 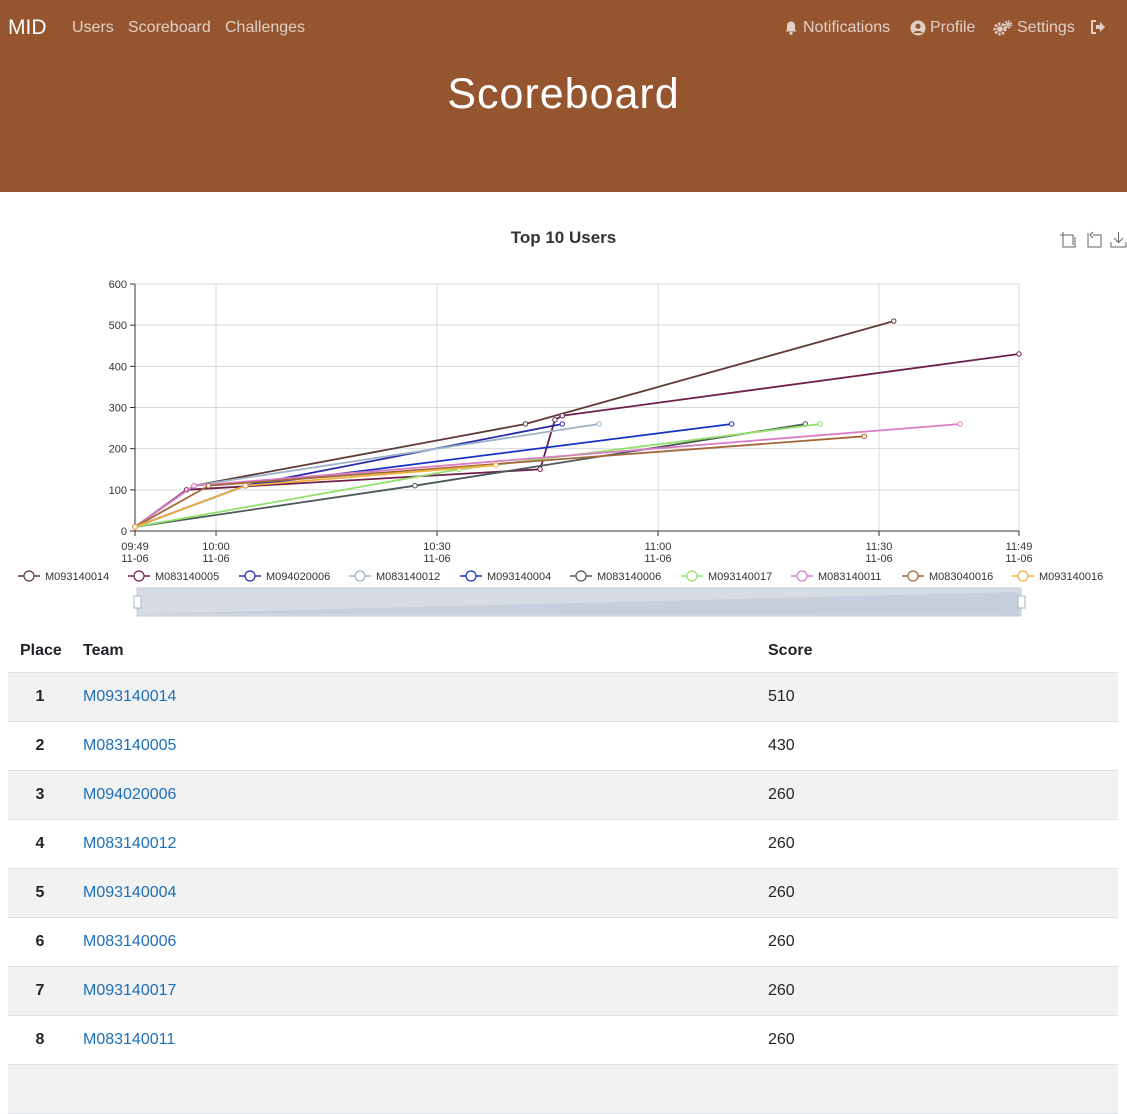 I want to click on legend-label: M083140005, so click(x=187, y=577).